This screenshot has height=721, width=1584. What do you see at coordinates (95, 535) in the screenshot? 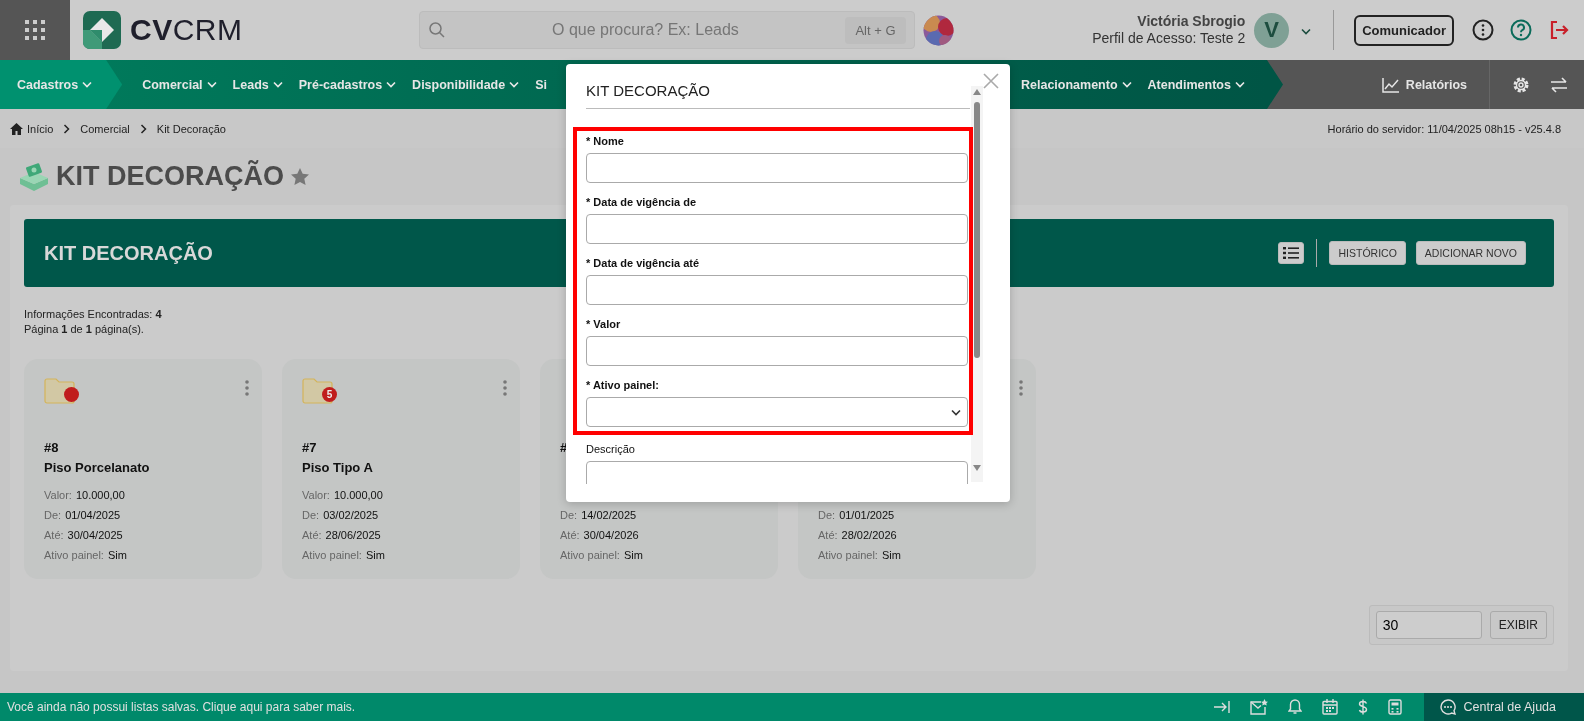
I see `field-value: 30/04/2025` at bounding box center [95, 535].